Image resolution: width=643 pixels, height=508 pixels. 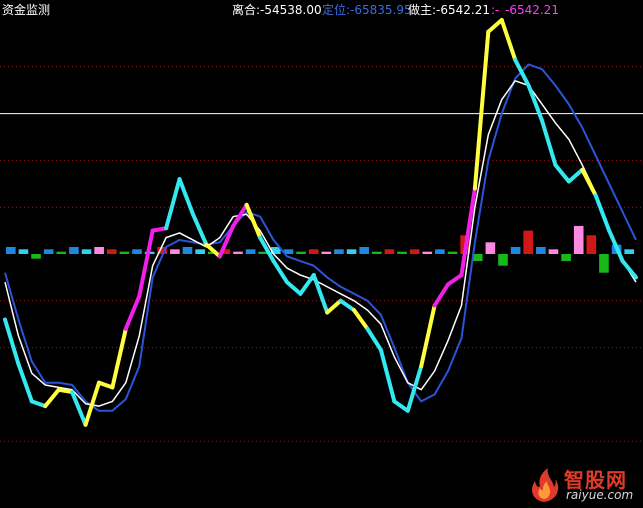 I want to click on extra-value: -6542.21, so click(x=532, y=10).